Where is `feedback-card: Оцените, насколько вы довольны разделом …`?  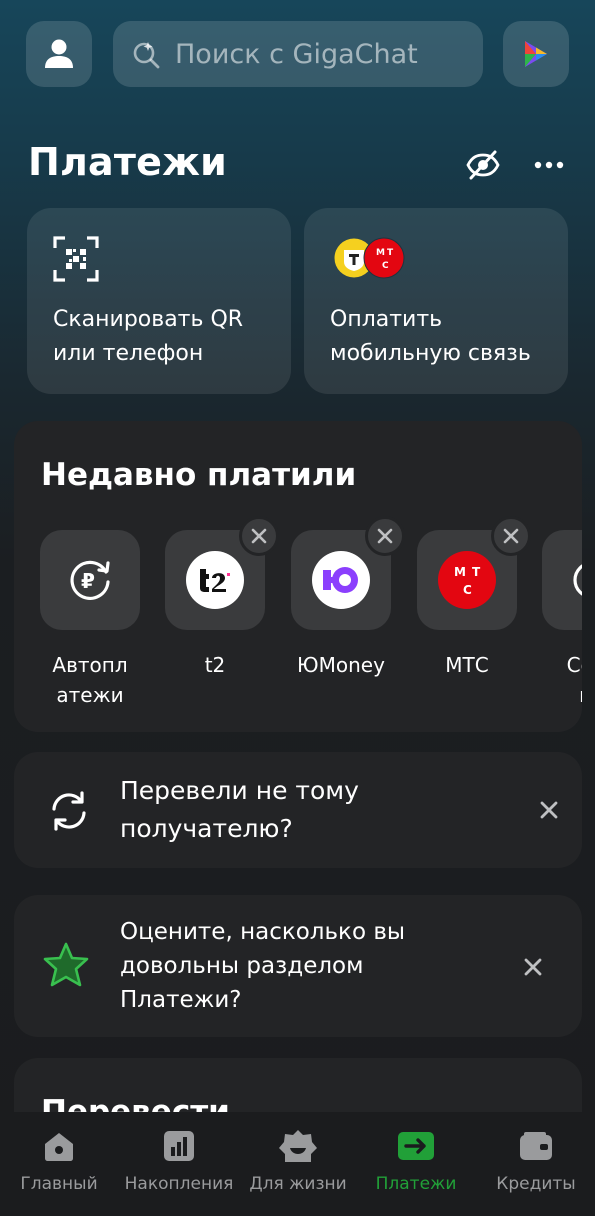 feedback-card: Оцените, насколько вы довольны разделом … is located at coordinates (298, 966).